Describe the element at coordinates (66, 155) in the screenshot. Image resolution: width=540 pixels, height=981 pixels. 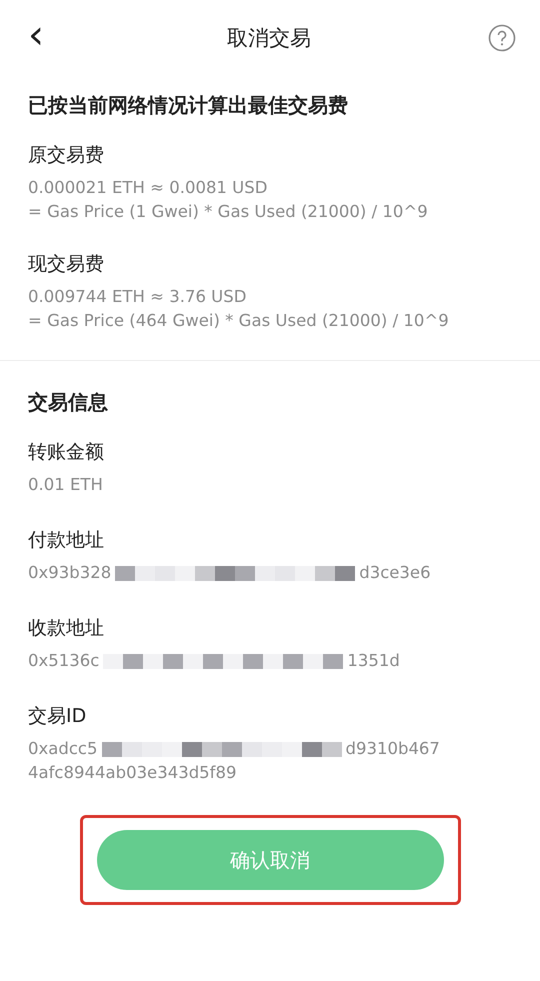
I see `fee-label: 原交易费` at that location.